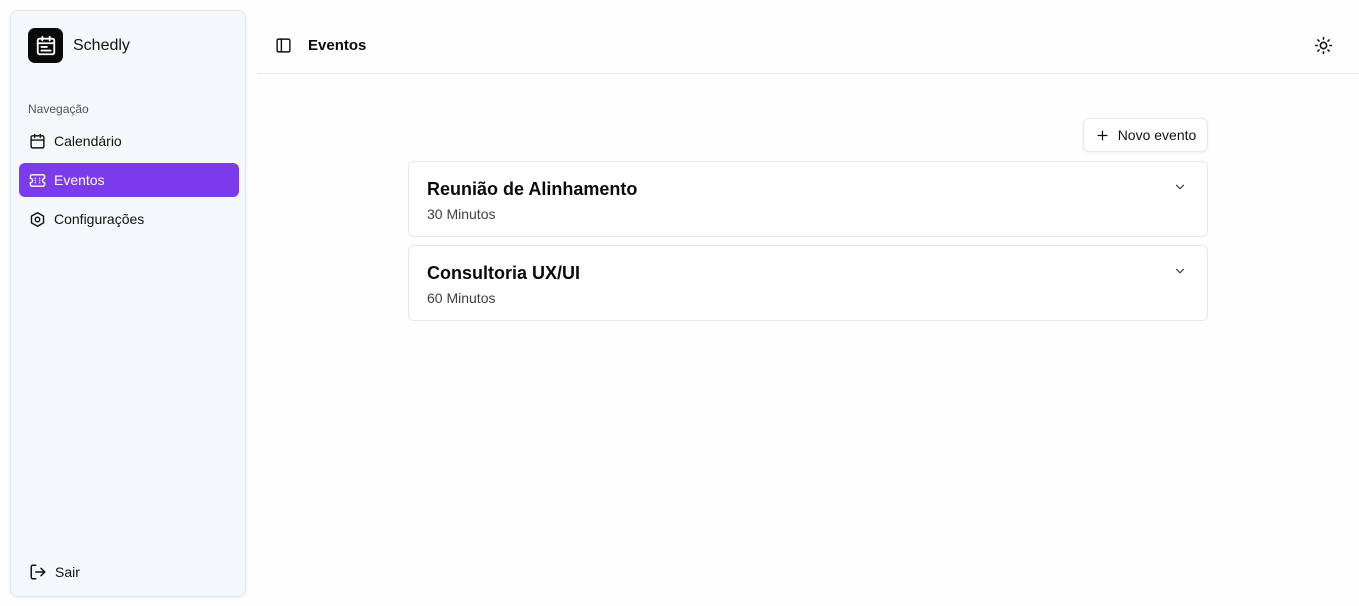 The image size is (1359, 606). I want to click on sidebar-item-label: Calendário, so click(88, 141).